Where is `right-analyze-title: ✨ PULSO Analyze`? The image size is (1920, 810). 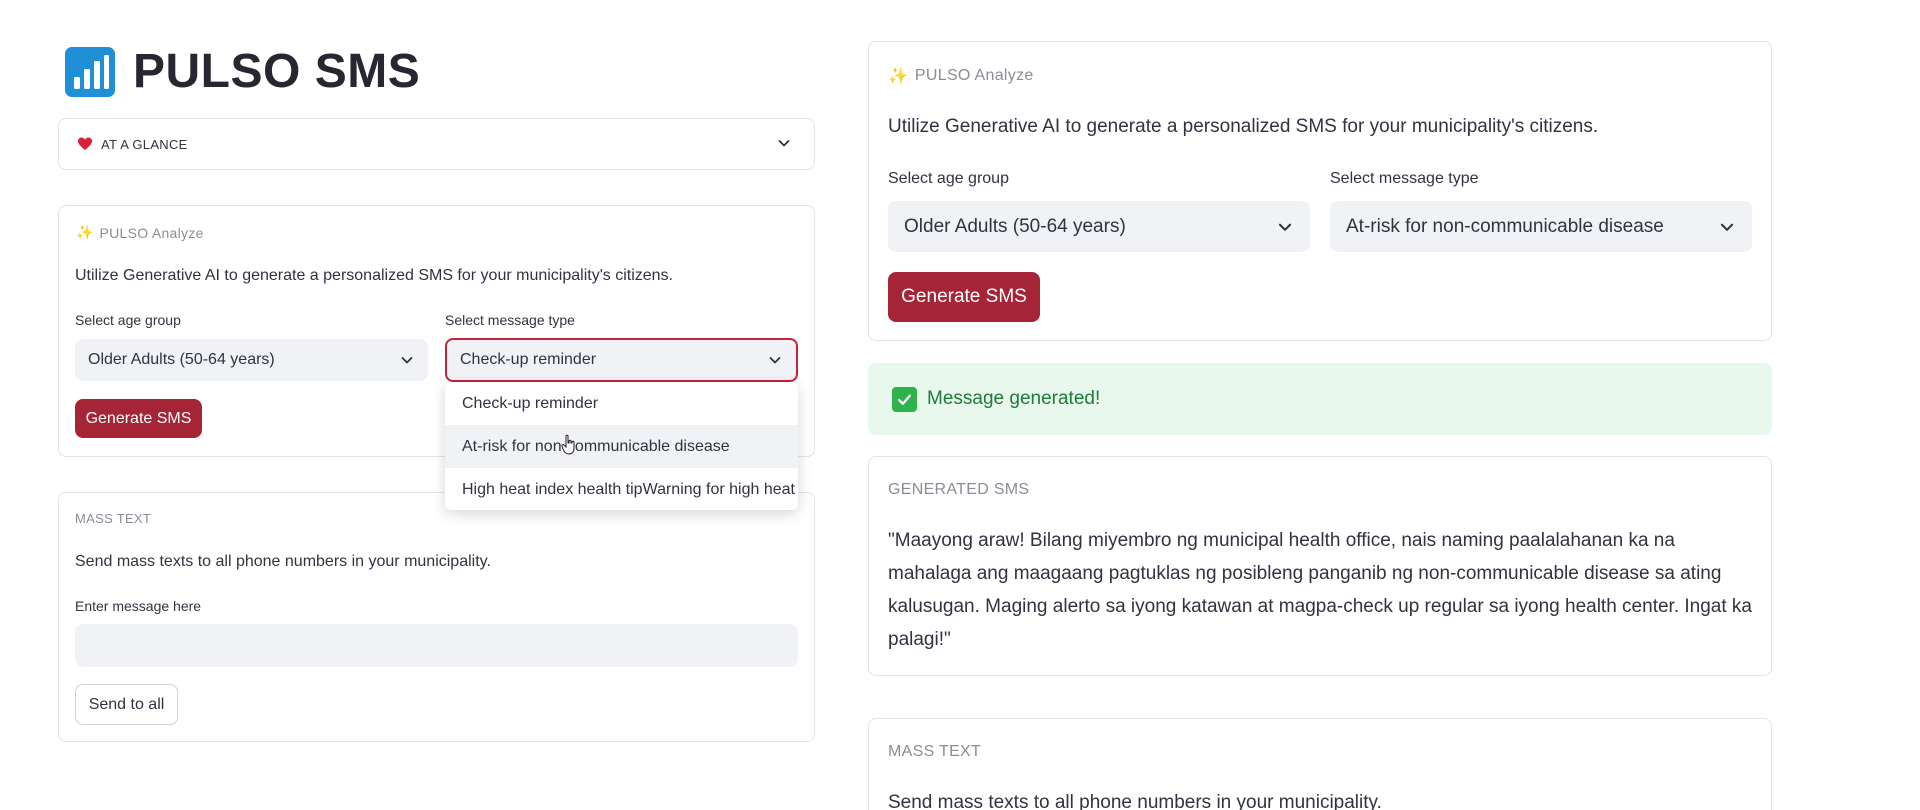
right-analyze-title: ✨ PULSO Analyze is located at coordinates (961, 76).